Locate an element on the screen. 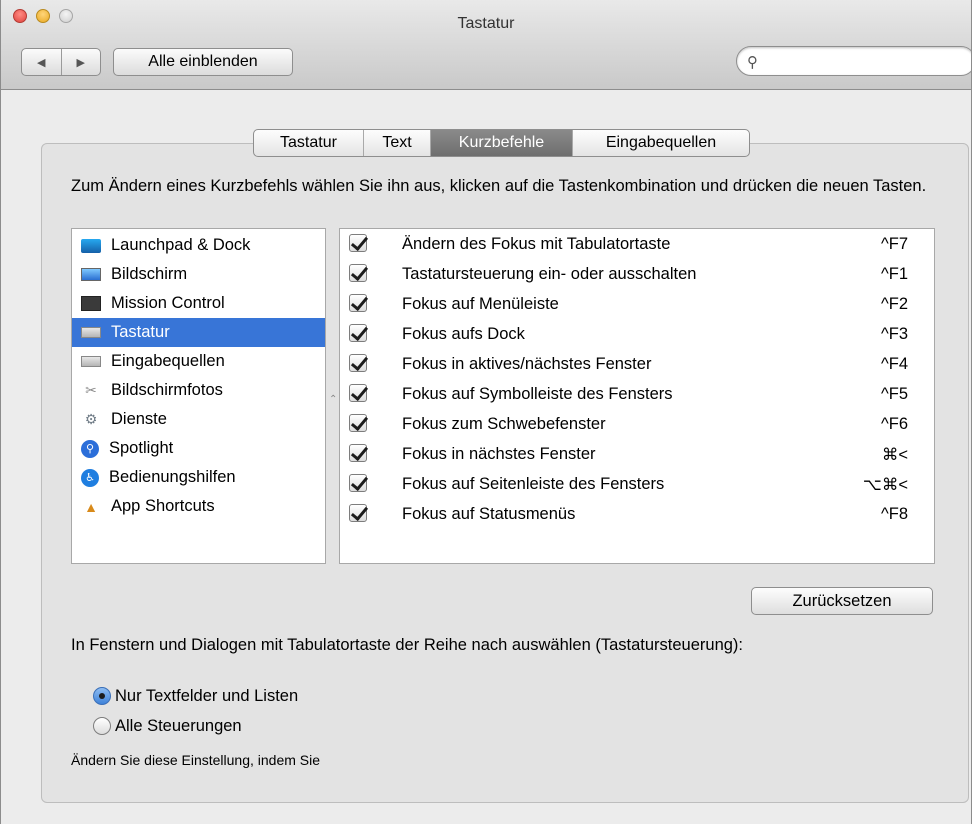 The width and height of the screenshot is (978, 824). radio-label: Alle Steuerungen is located at coordinates (178, 725).